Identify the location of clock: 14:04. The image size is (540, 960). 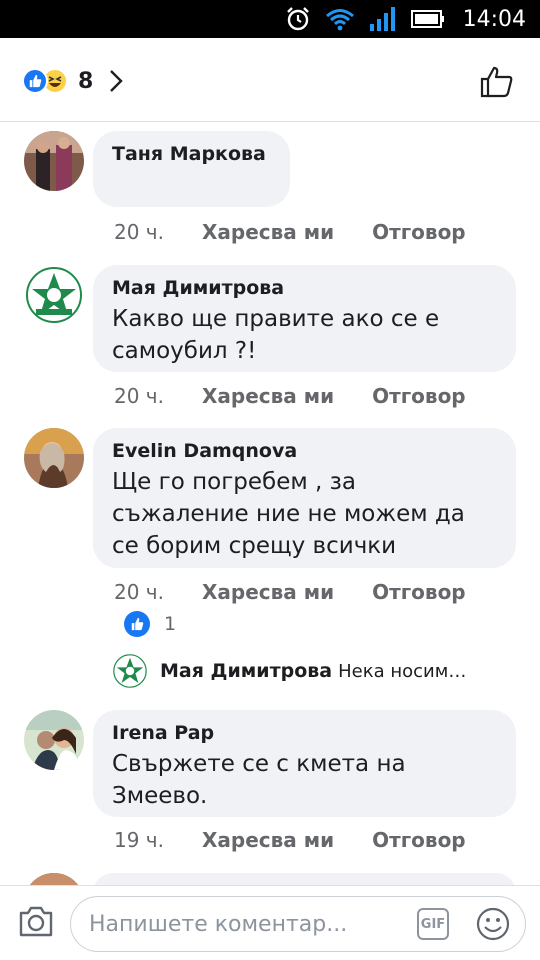
(494, 19).